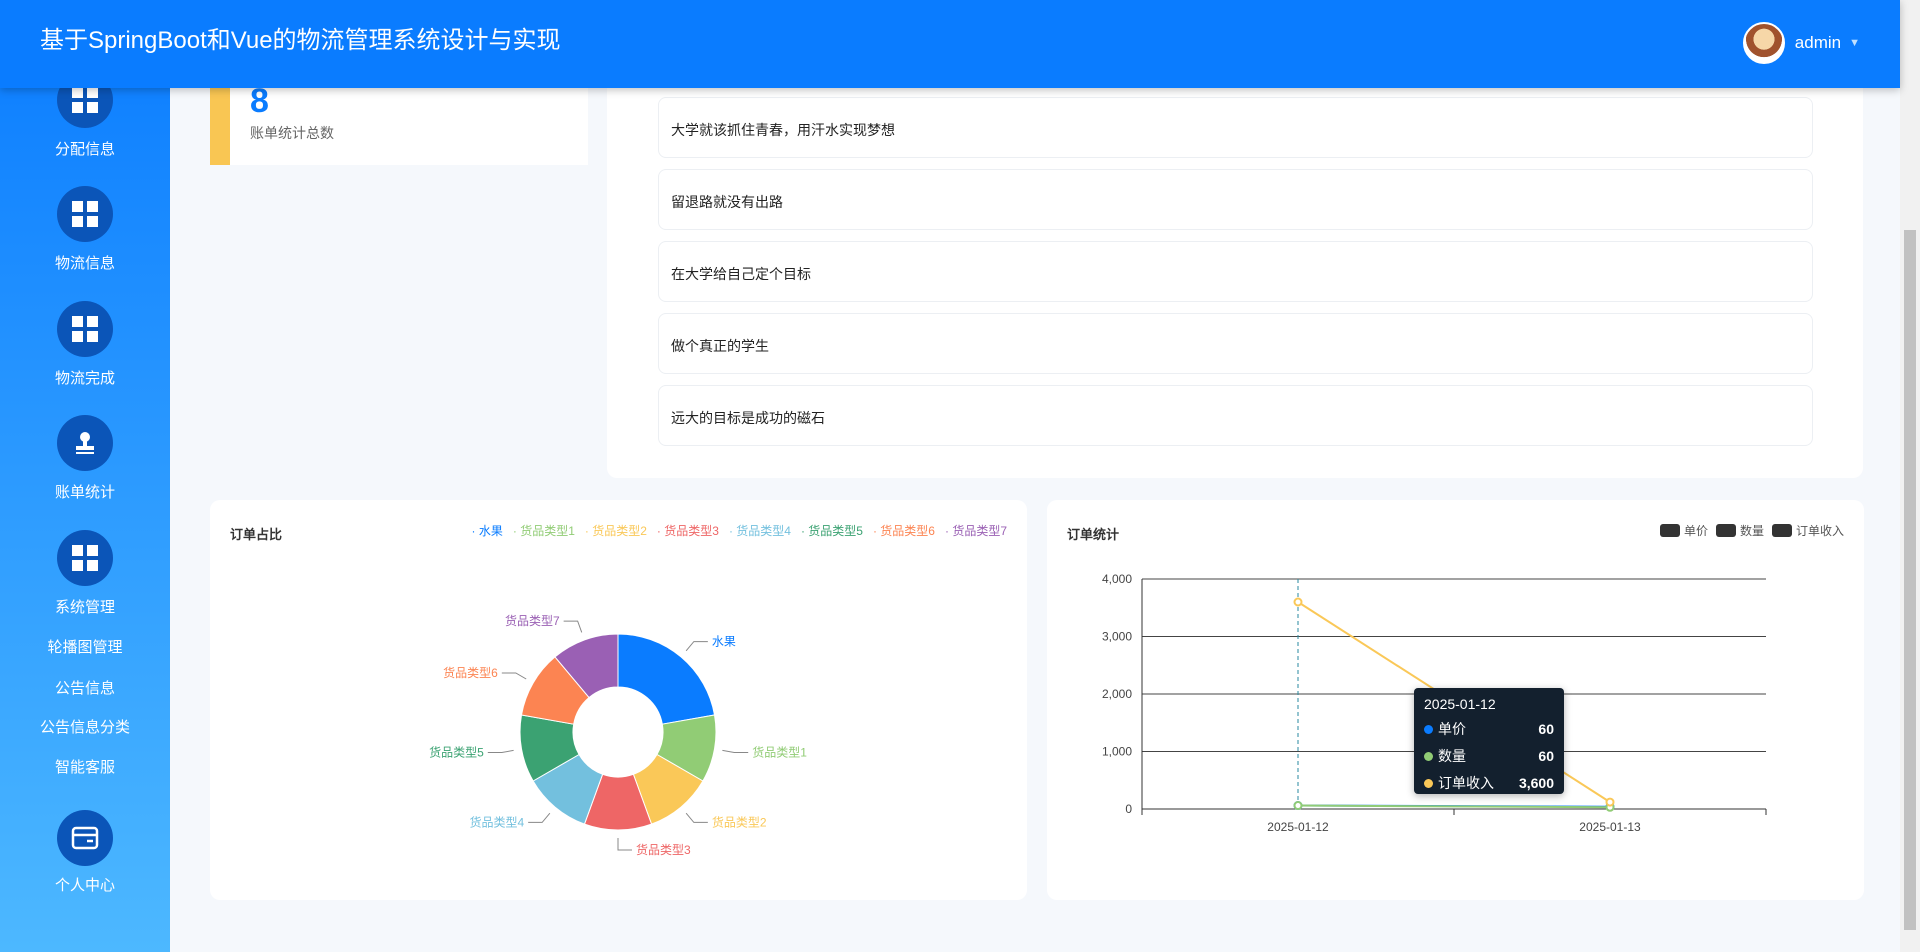 The width and height of the screenshot is (1920, 952). I want to click on tooltip-value: 3,600, so click(1536, 783).